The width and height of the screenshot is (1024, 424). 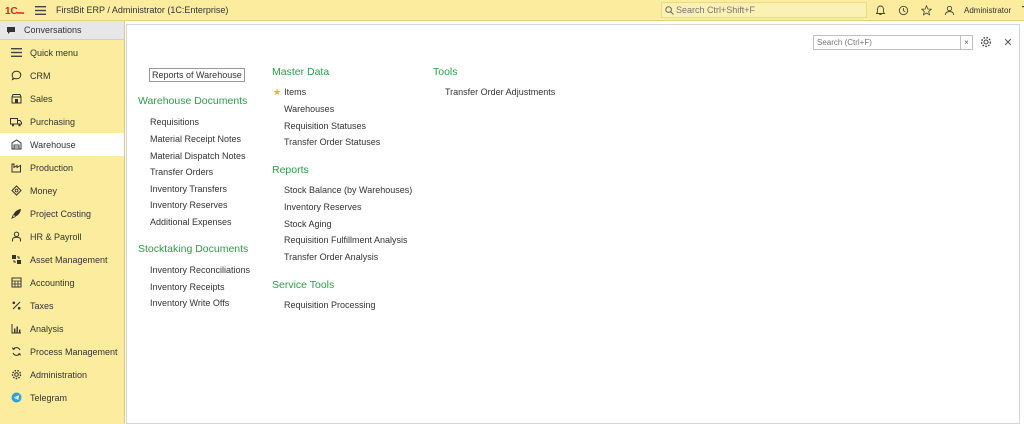 What do you see at coordinates (54, 52) in the screenshot?
I see `sidebar-item-label: Quick menu` at bounding box center [54, 52].